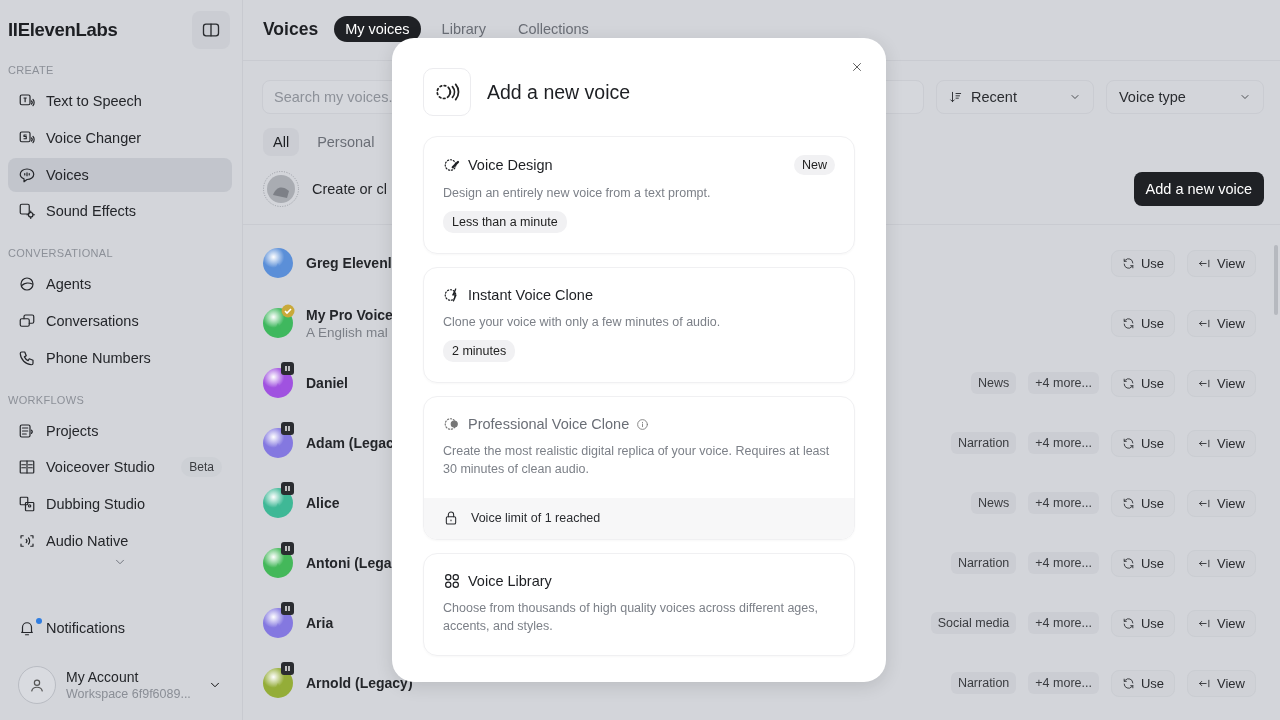 This screenshot has width=1280, height=720. What do you see at coordinates (582, 322) in the screenshot?
I see `option-description: Clone your voice with only a few minutes of audio.` at bounding box center [582, 322].